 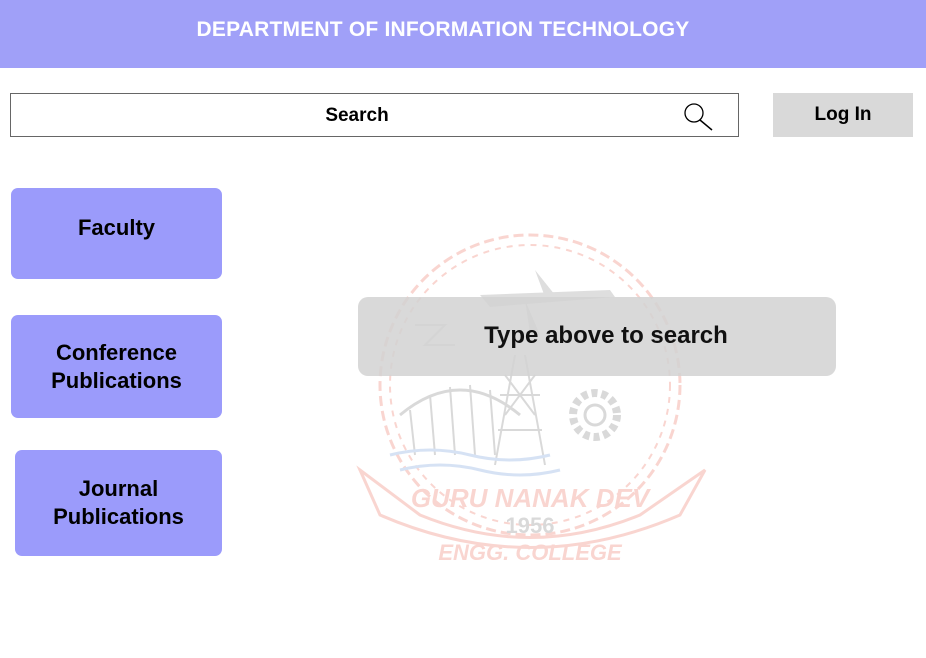 What do you see at coordinates (530, 552) in the screenshot?
I see `watermark-subtitle: ENGG. COLLEGE` at bounding box center [530, 552].